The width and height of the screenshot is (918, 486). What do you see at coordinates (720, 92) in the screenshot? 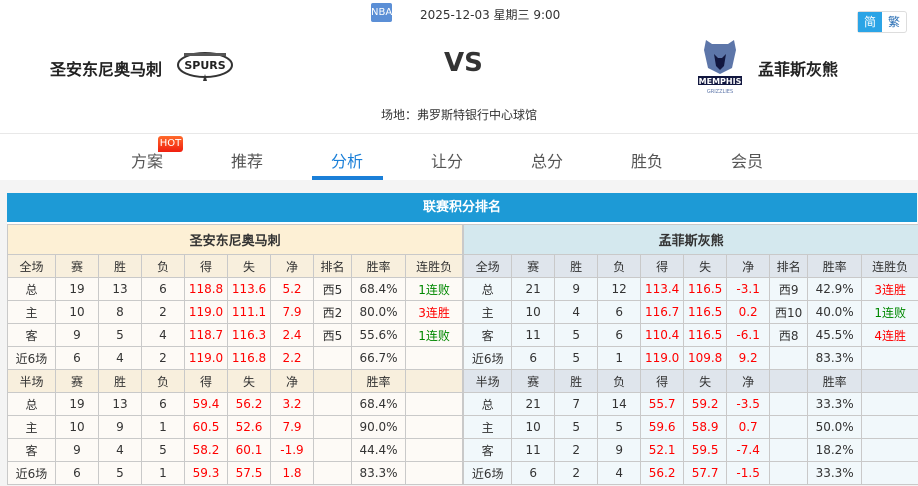
I see `svg-text: GRIZZLIES` at bounding box center [720, 92].